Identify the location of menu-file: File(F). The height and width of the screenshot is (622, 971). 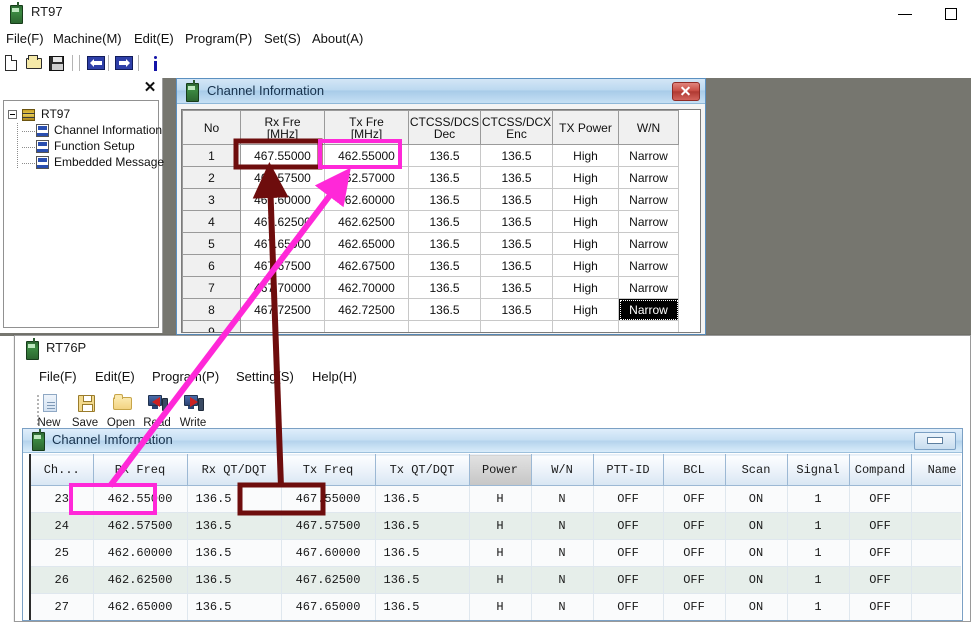
(25, 39).